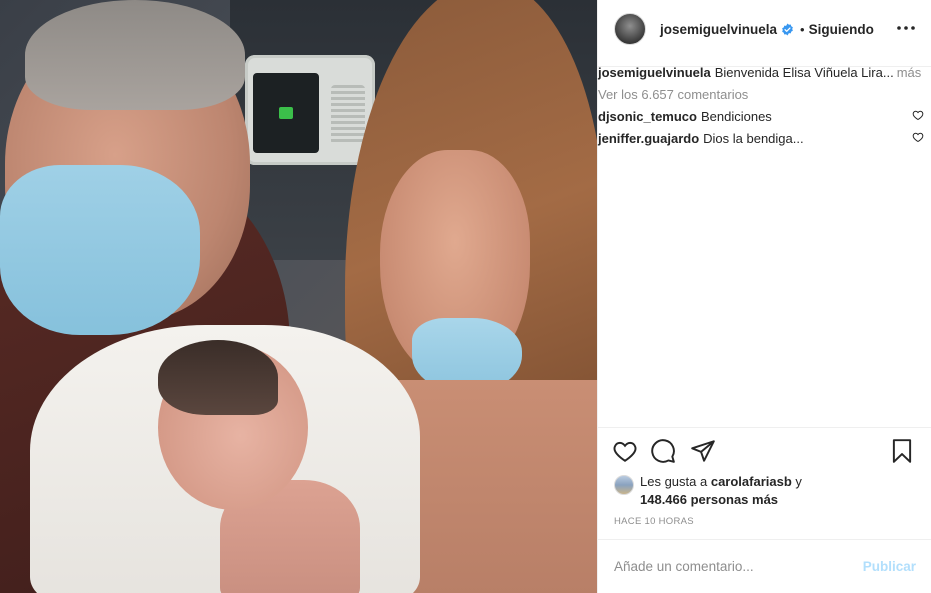 This screenshot has height=593, width=931. I want to click on profile-avatar, so click(630, 29).